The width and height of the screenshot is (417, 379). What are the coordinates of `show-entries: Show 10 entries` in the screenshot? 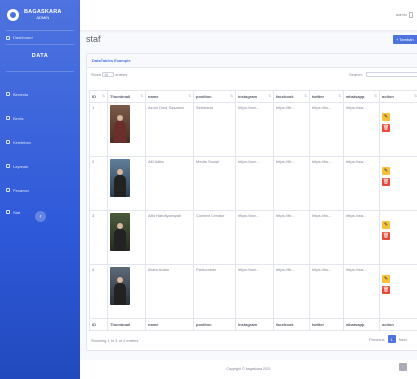 It's located at (109, 75).